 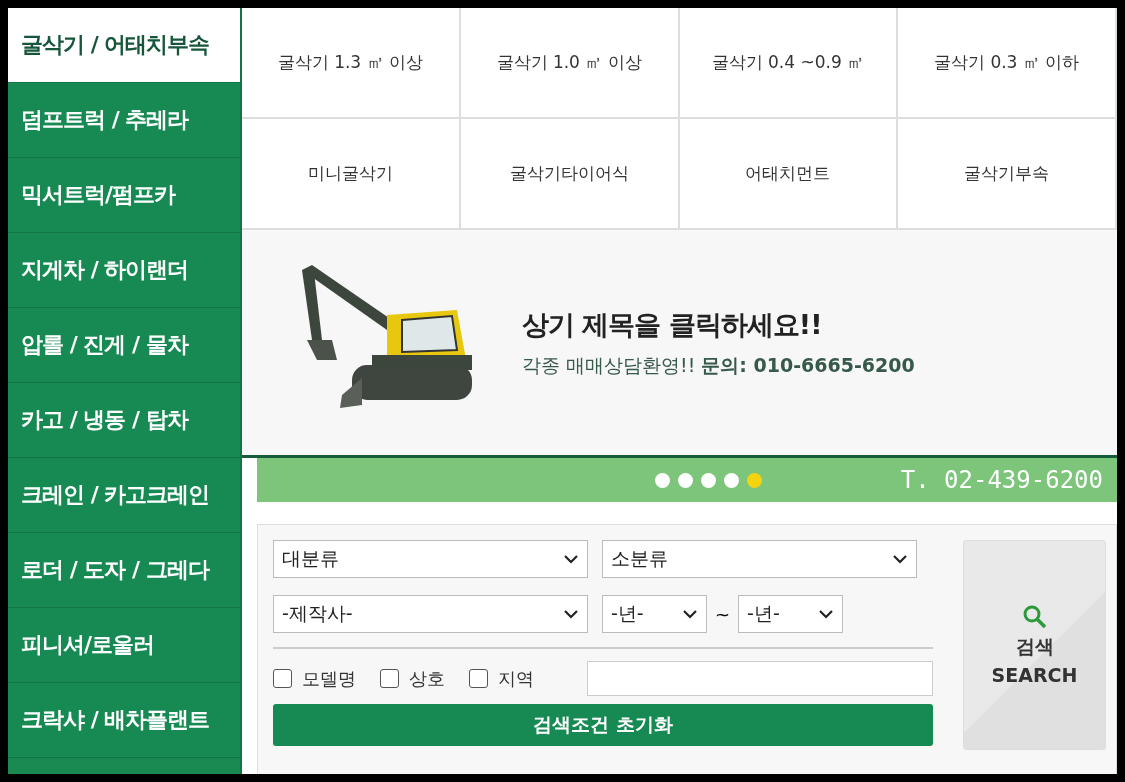 I want to click on checkbox-option: 상호, so click(x=412, y=678).